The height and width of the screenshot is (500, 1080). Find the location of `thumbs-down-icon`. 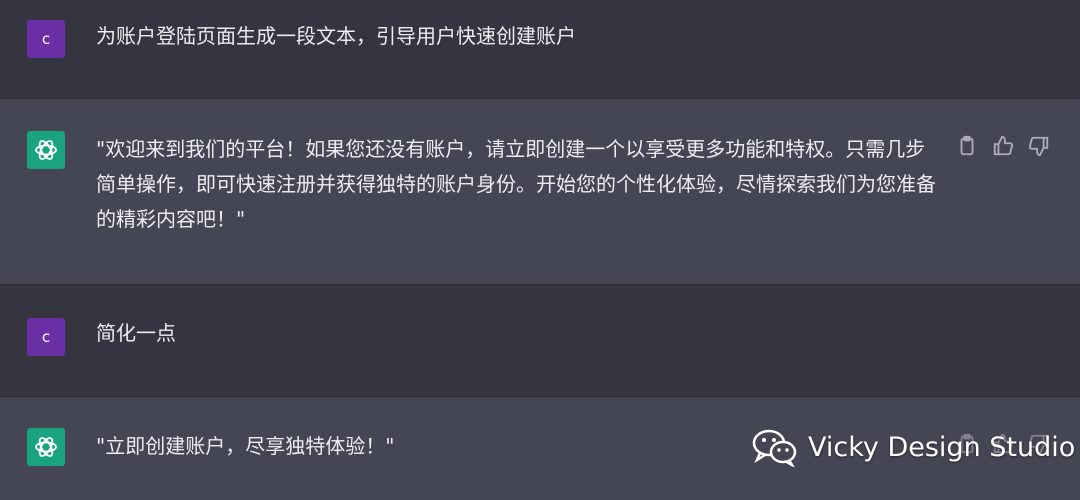

thumbs-down-icon is located at coordinates (1039, 146).